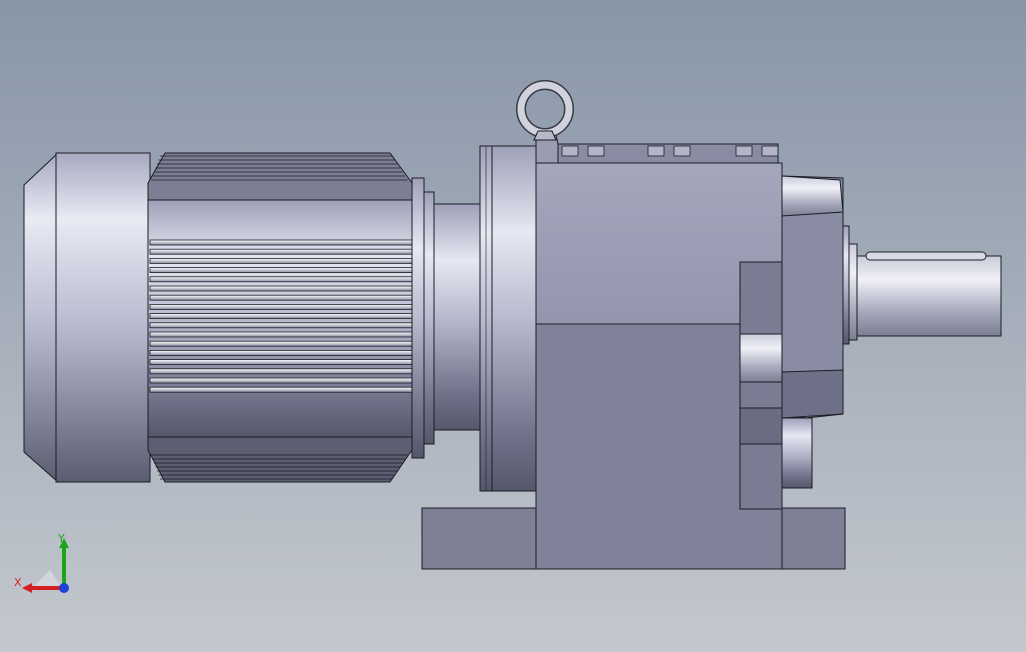 The width and height of the screenshot is (1026, 652). Describe the element at coordinates (18, 582) in the screenshot. I see `x-axis-label: X` at that location.